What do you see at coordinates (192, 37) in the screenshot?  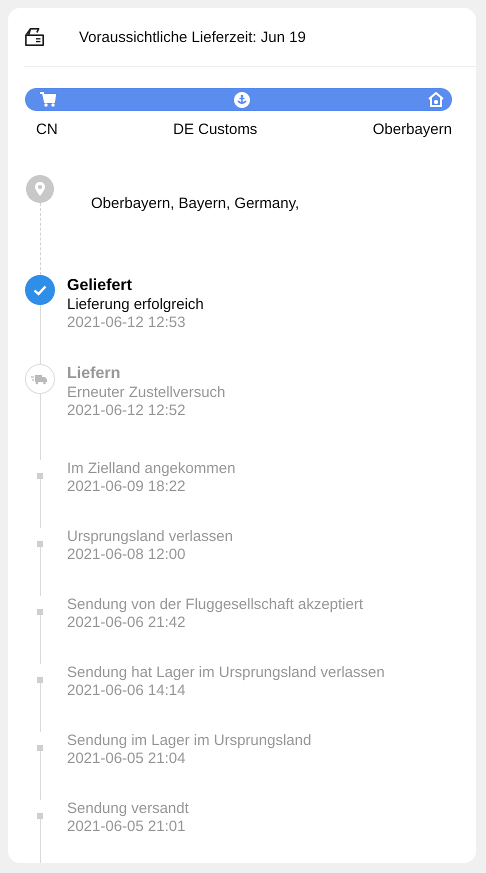 I see `delivery-estimate: Voraussichtliche Lieferzeit: Jun 19` at bounding box center [192, 37].